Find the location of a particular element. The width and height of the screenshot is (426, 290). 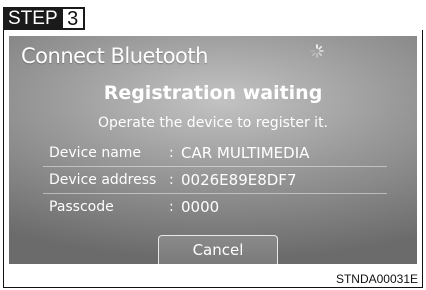

device-name-row: Device name : CAR MULTIMEDIA is located at coordinates (215, 153).